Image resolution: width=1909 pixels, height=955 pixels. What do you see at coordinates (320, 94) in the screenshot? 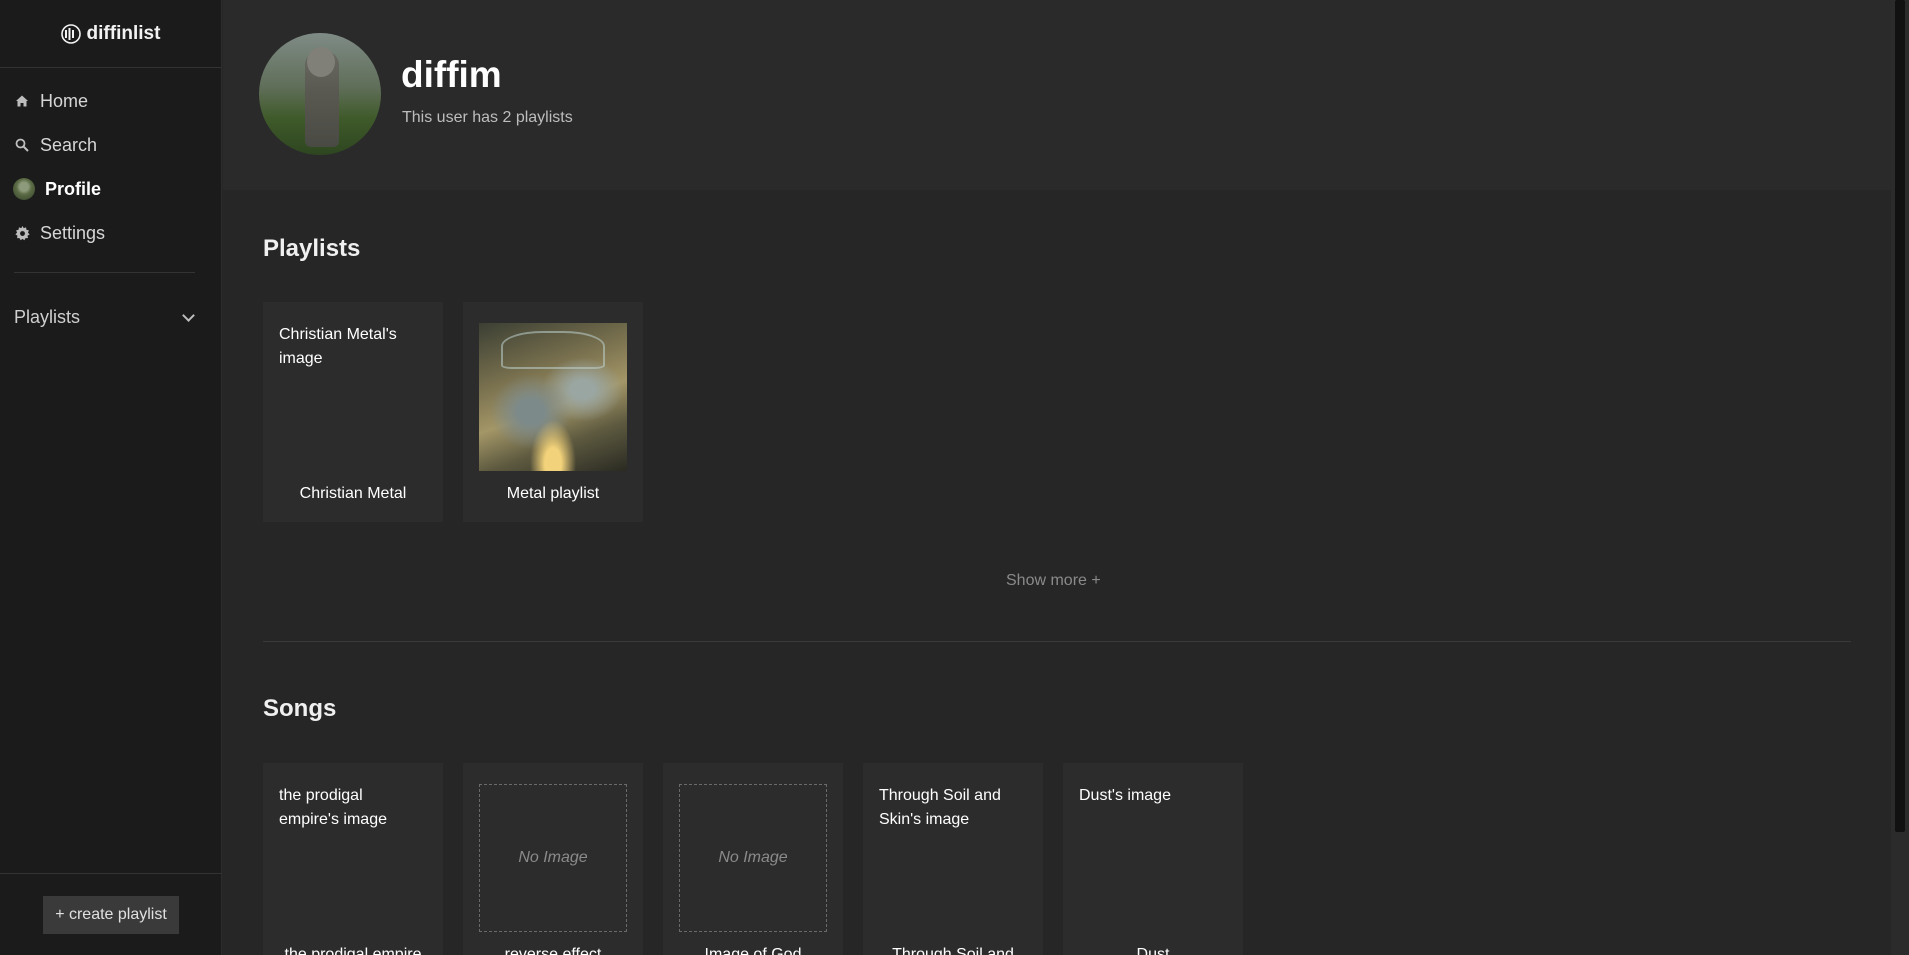
I see `profile-avatar` at bounding box center [320, 94].